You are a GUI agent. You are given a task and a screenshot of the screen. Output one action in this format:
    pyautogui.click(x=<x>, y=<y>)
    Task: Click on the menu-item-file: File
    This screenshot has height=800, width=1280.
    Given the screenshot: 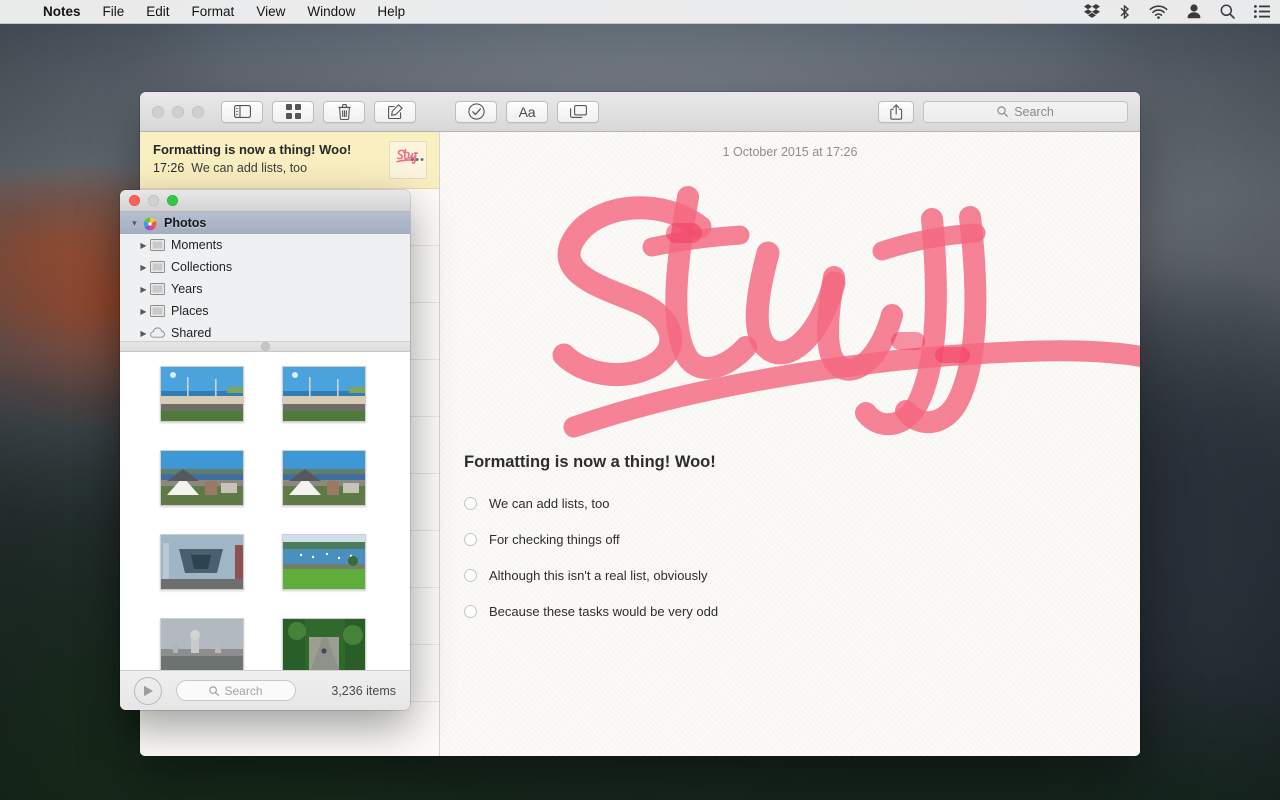 What is the action you would take?
    pyautogui.click(x=114, y=12)
    